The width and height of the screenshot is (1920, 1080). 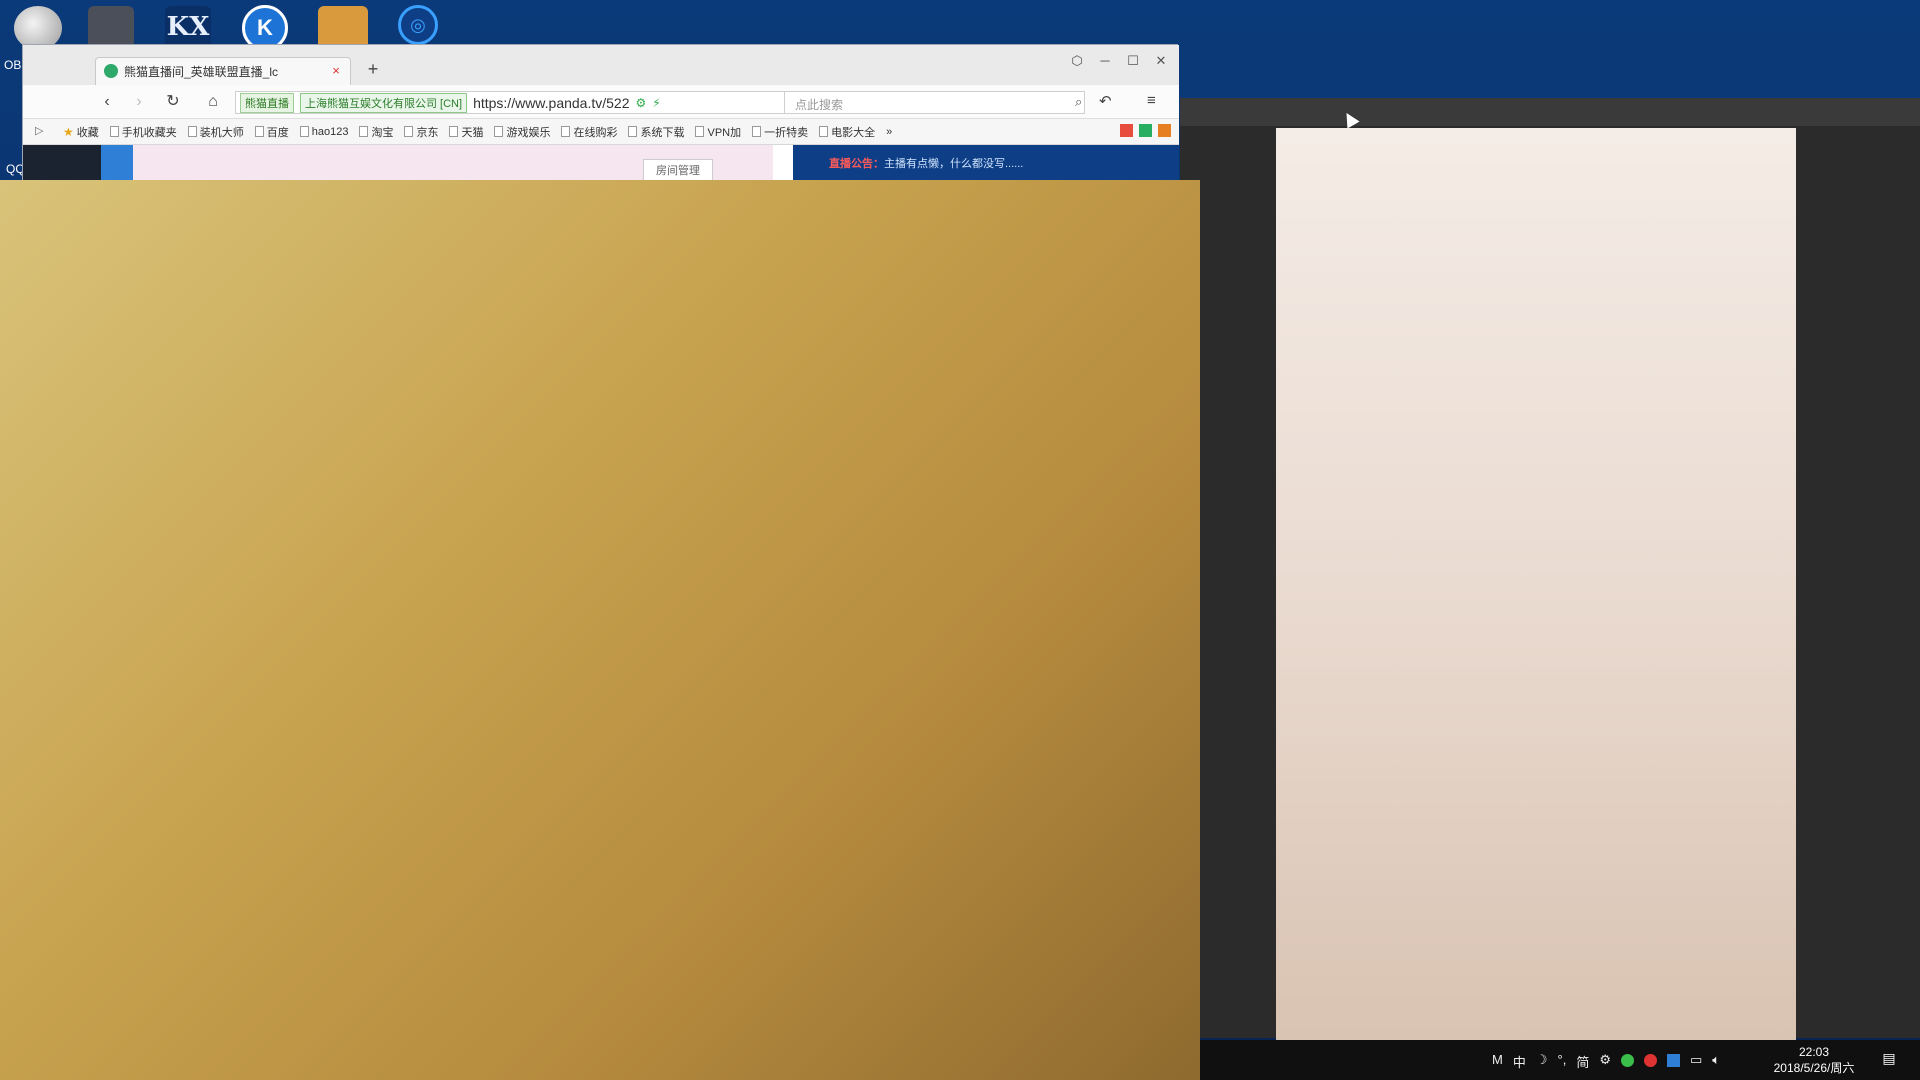 What do you see at coordinates (1673, 1060) in the screenshot?
I see `tray-blue-icon` at bounding box center [1673, 1060].